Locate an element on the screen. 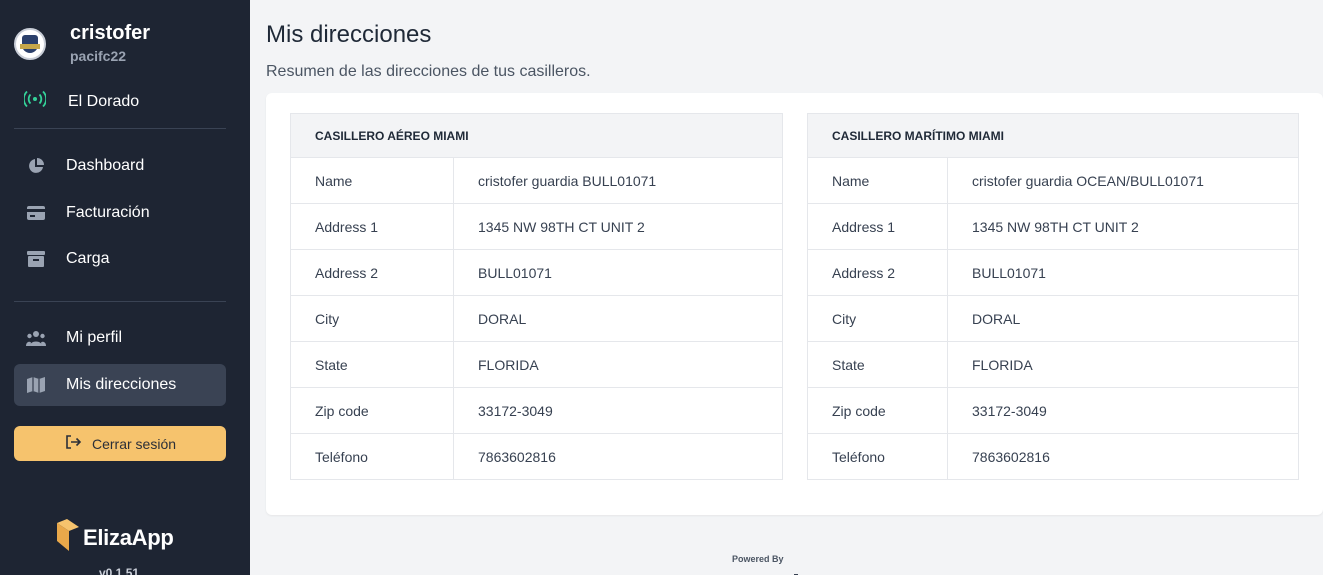 The image size is (1323, 575). logout-label: Cerrar sesión is located at coordinates (134, 443).